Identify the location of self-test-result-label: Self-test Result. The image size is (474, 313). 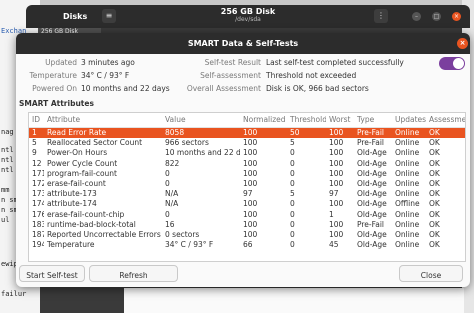
(232, 62).